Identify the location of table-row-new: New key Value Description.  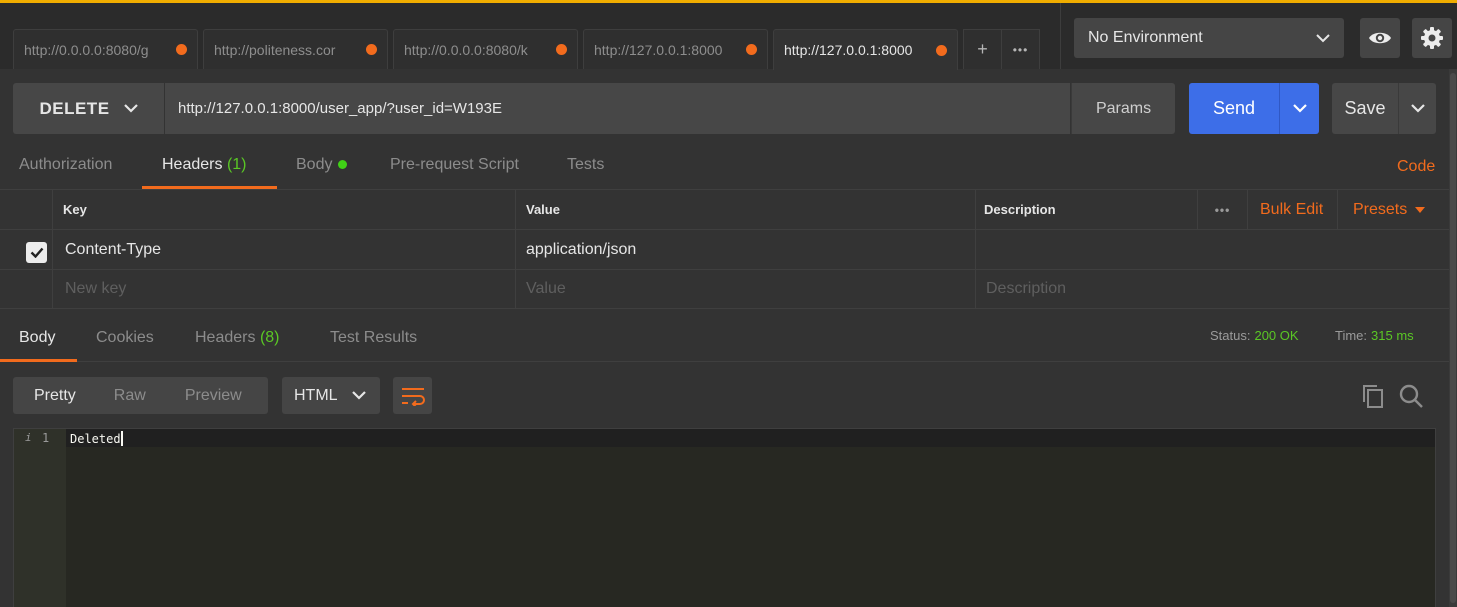
(724, 289).